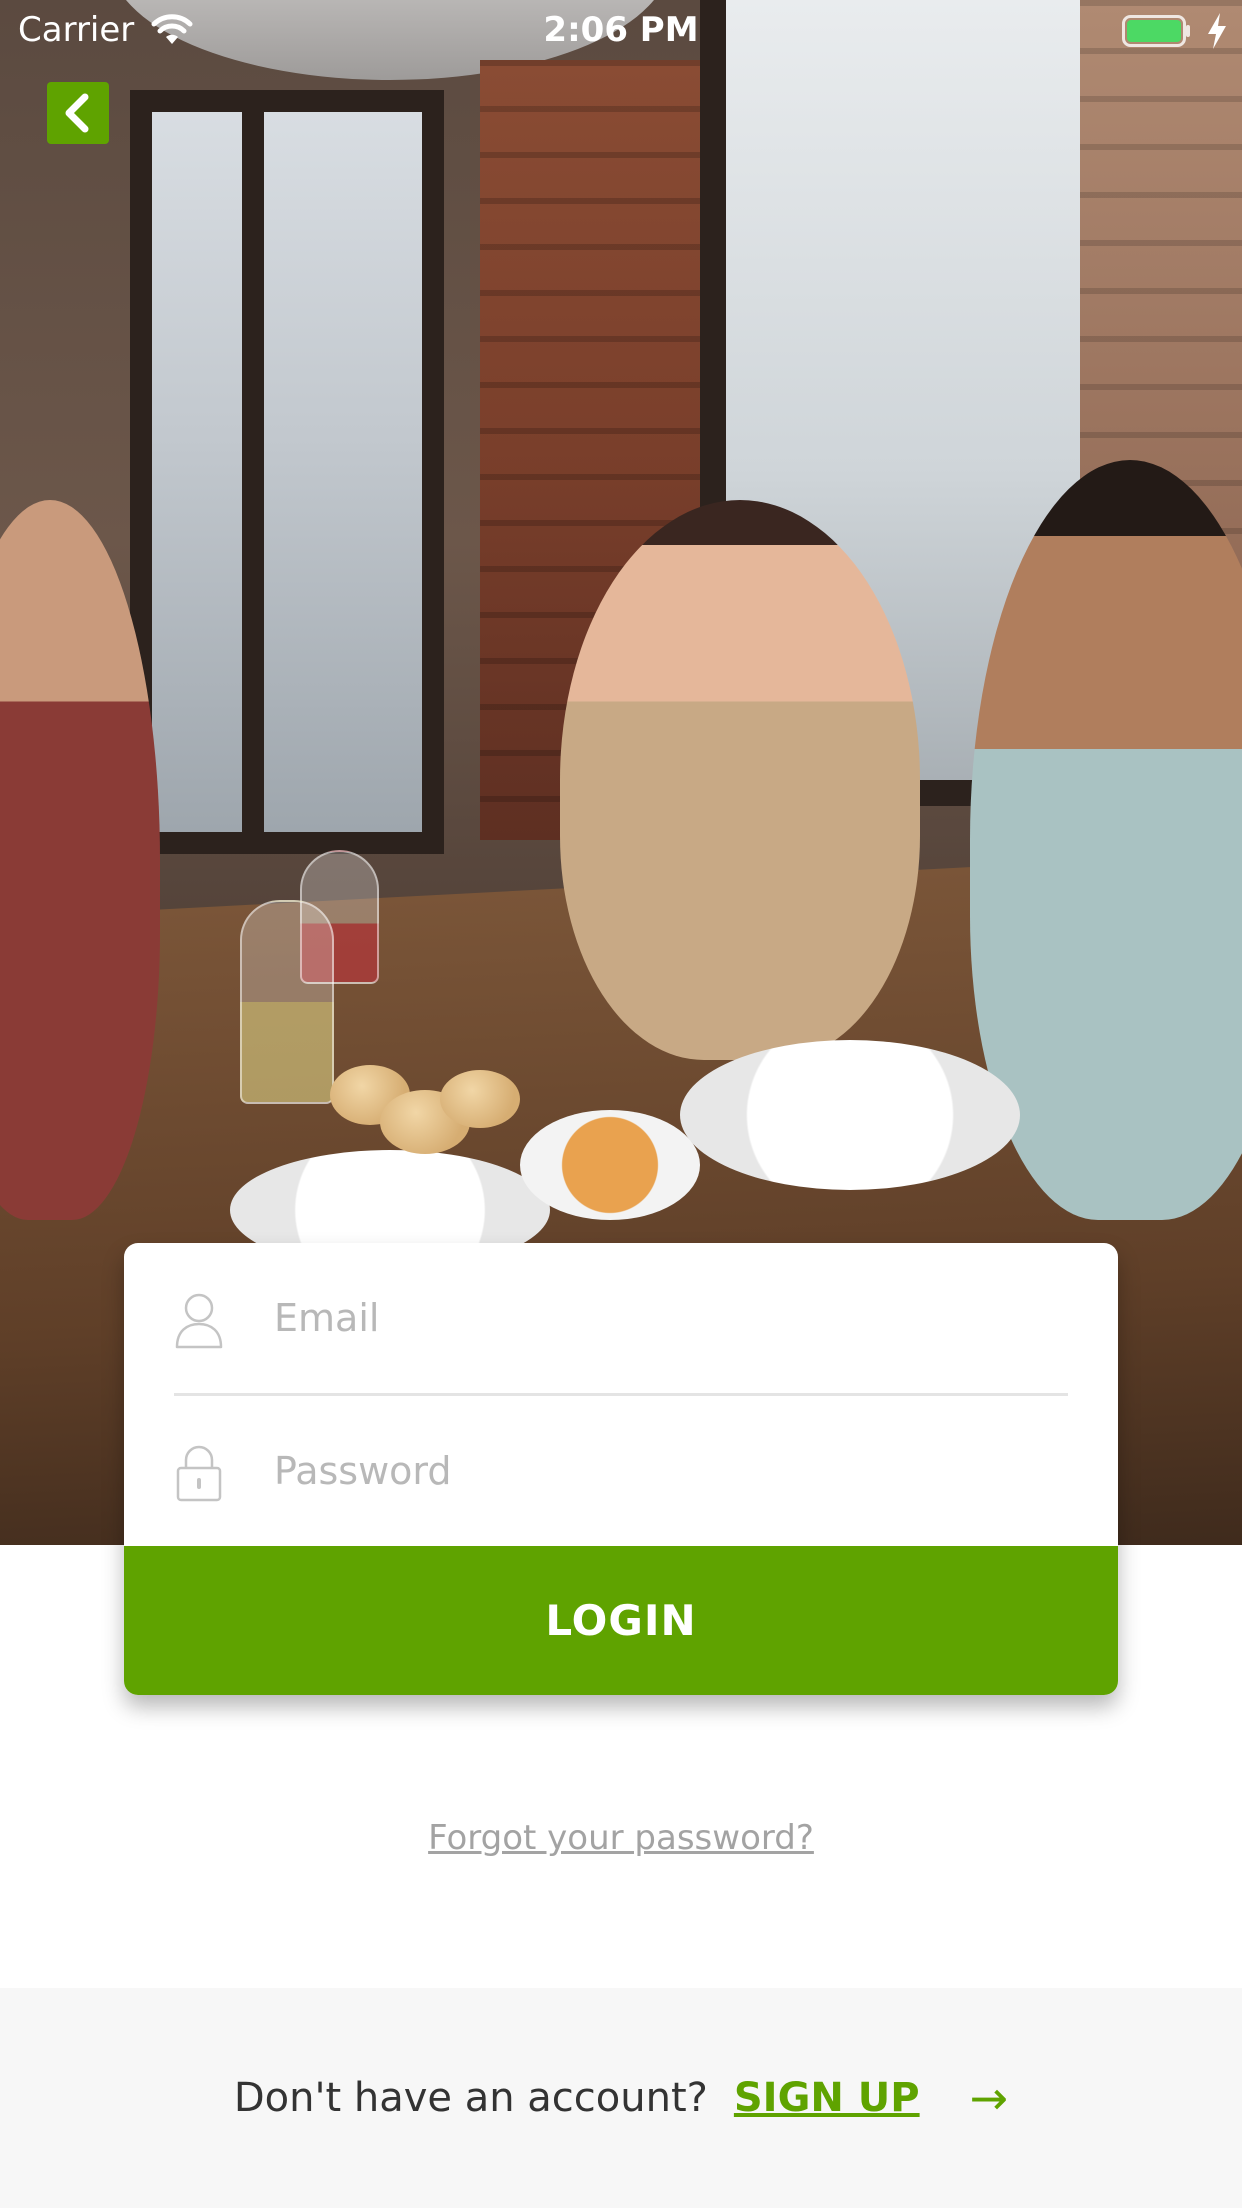 The width and height of the screenshot is (1242, 2208). I want to click on plate-pasta, so click(850, 1115).